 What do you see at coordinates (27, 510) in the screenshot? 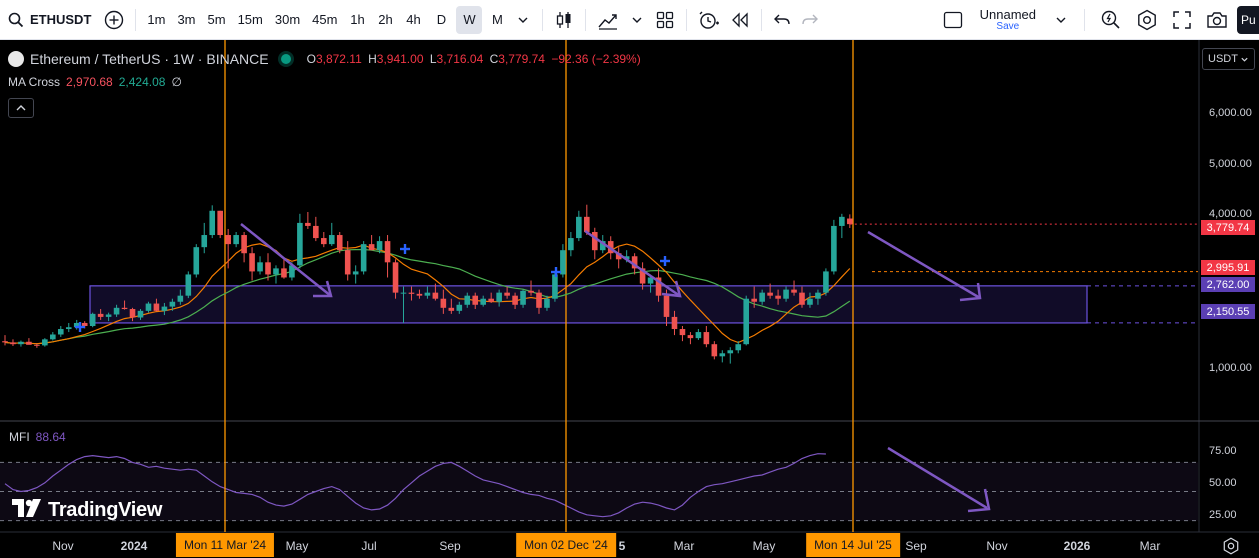
I see `tradingview-mark-icon` at bounding box center [27, 510].